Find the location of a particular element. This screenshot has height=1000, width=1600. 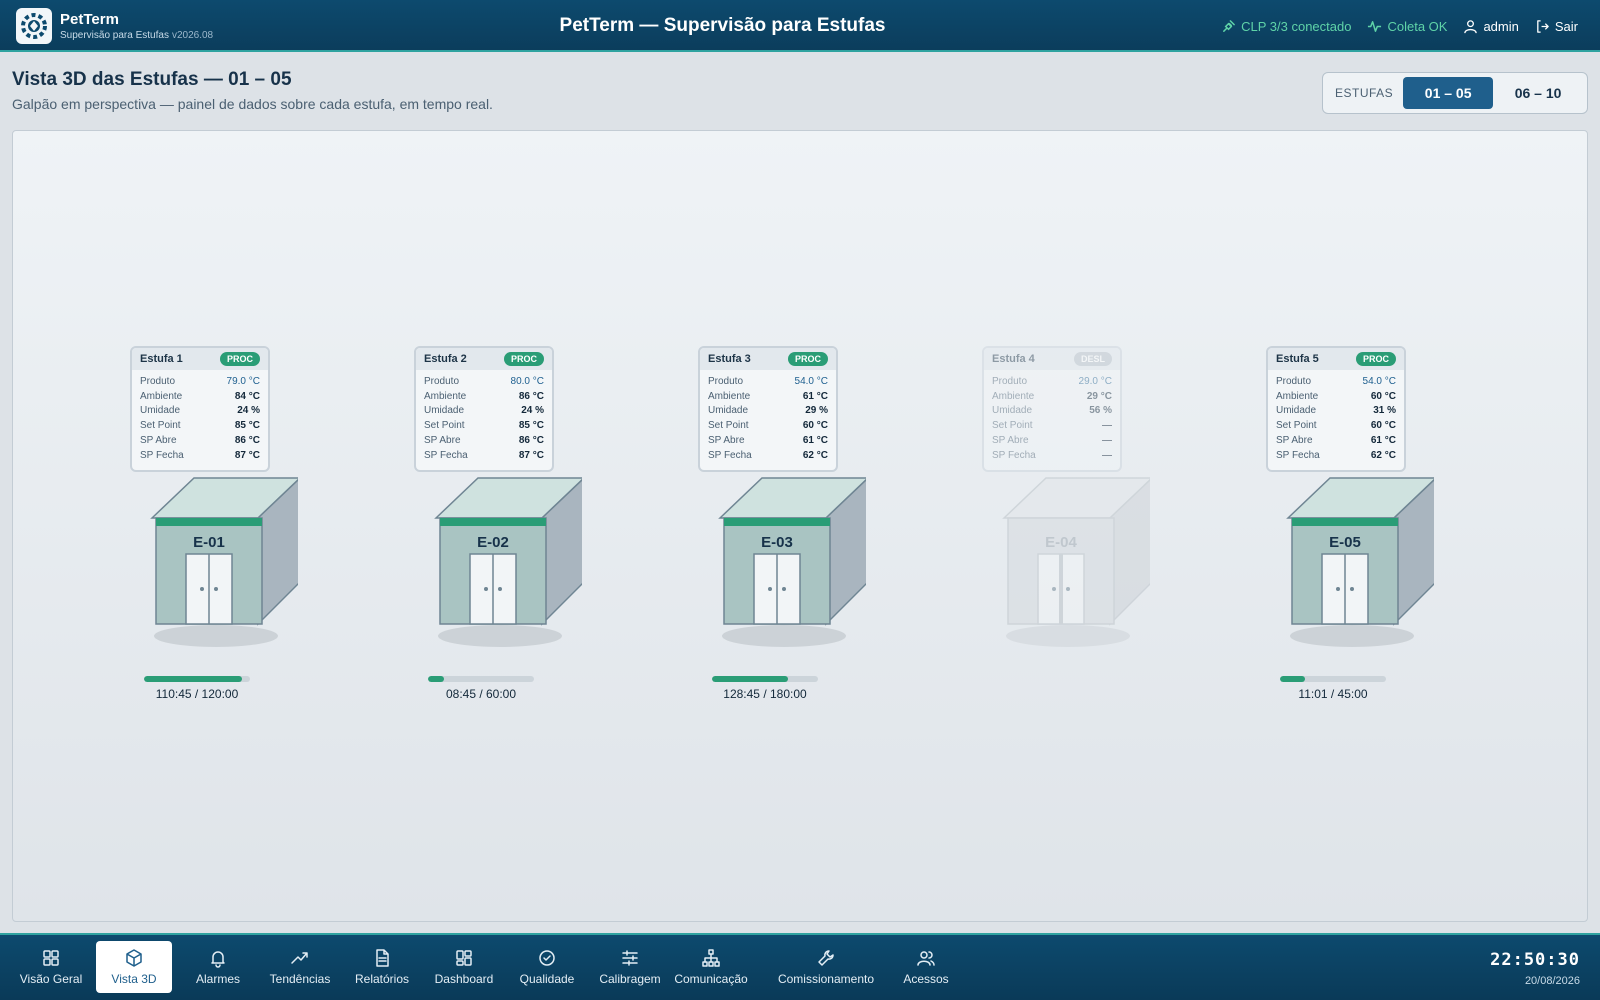

batch-time: 11:01 / 45:00 is located at coordinates (1333, 694).